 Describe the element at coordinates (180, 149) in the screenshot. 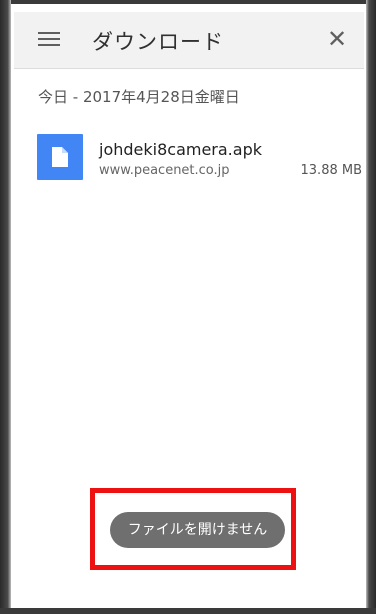

I see `file-name: johdeki8camera.apk` at that location.